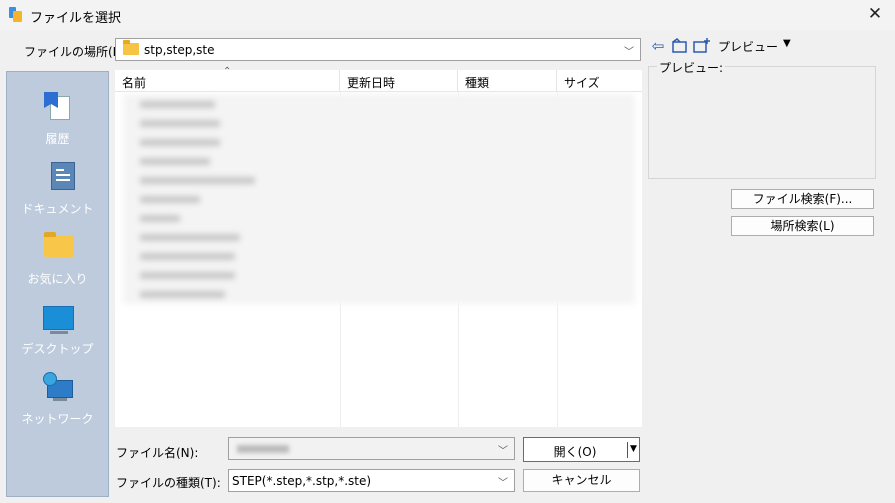  What do you see at coordinates (15, 14) in the screenshot?
I see `app-icon` at bounding box center [15, 14].